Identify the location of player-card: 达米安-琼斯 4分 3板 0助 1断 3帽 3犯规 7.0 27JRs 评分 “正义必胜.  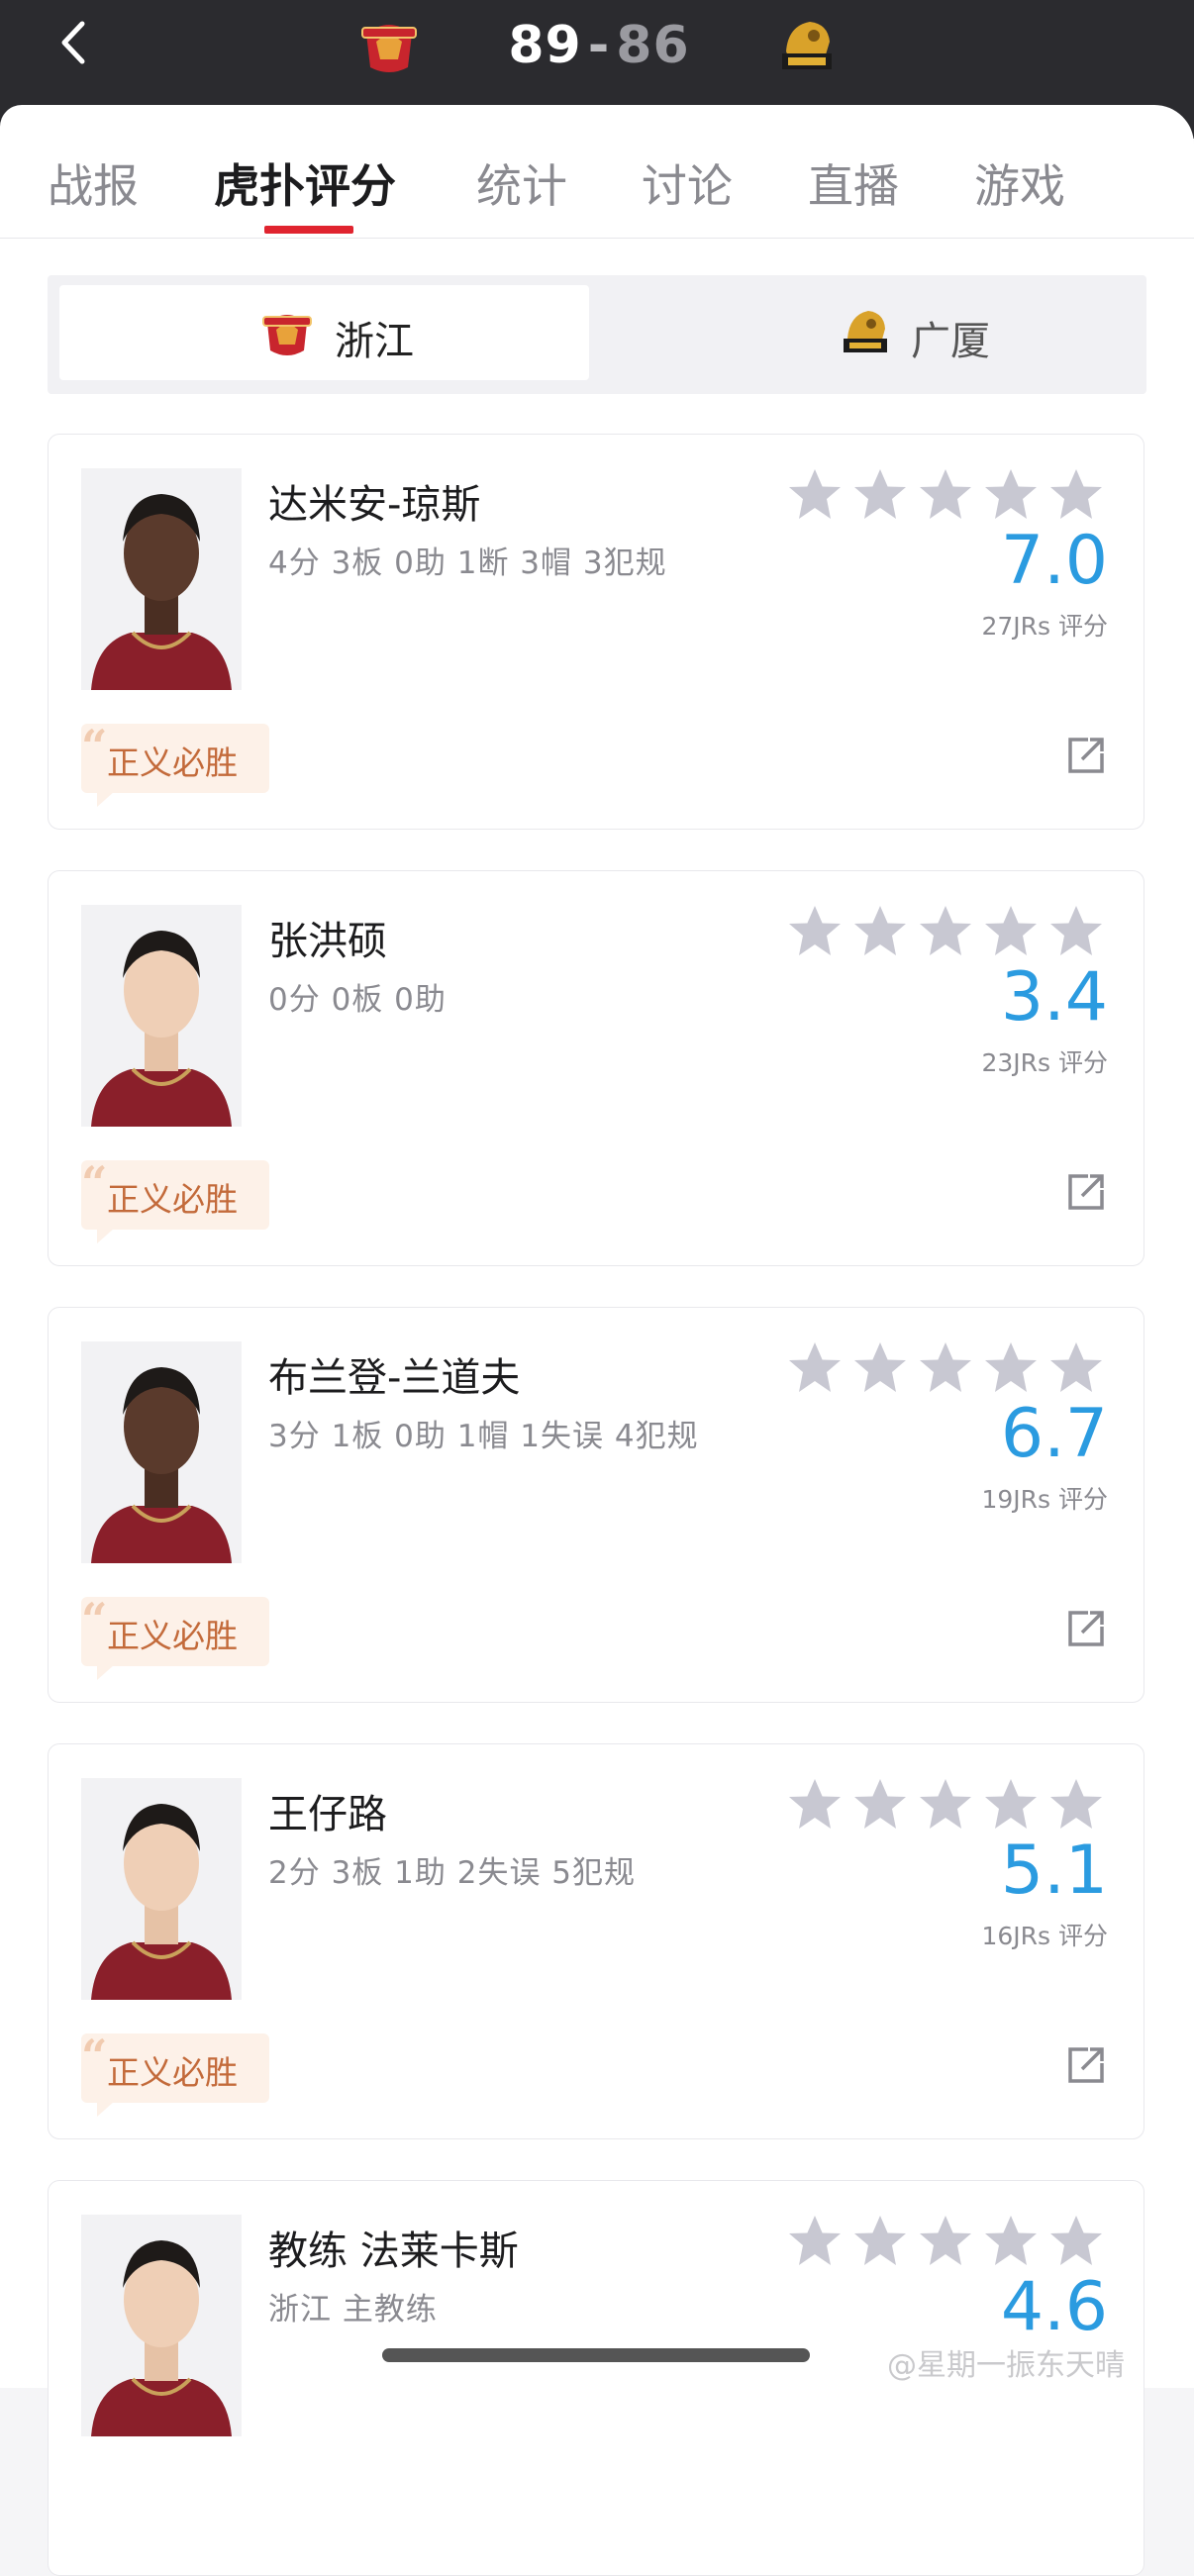
(596, 632).